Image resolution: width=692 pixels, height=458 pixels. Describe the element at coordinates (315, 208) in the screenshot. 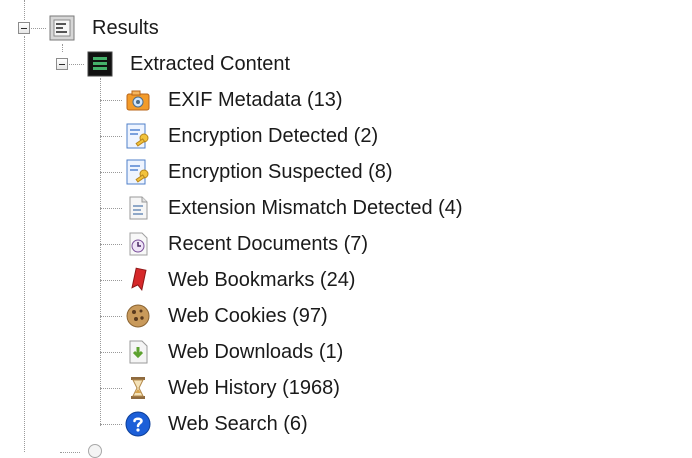

I see `tree-item-label: Extension Mismatch Detected (4)` at that location.